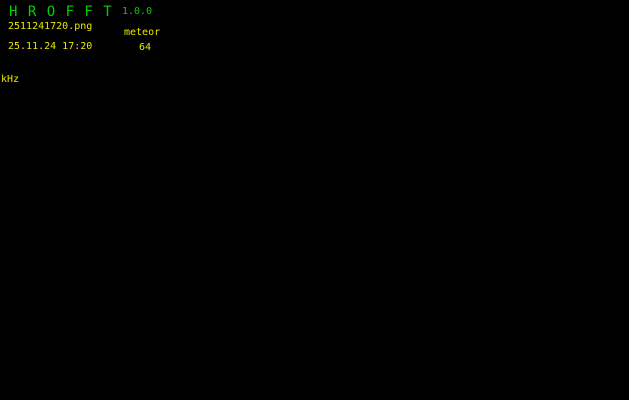  Describe the element at coordinates (145, 47) in the screenshot. I see `echo-count: 64` at that location.